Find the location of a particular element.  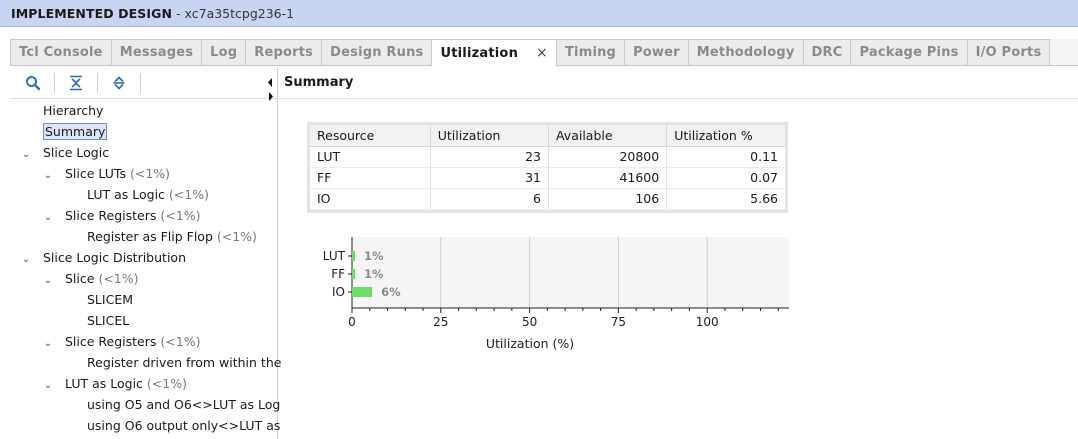

tab-label: Timing is located at coordinates (590, 52).